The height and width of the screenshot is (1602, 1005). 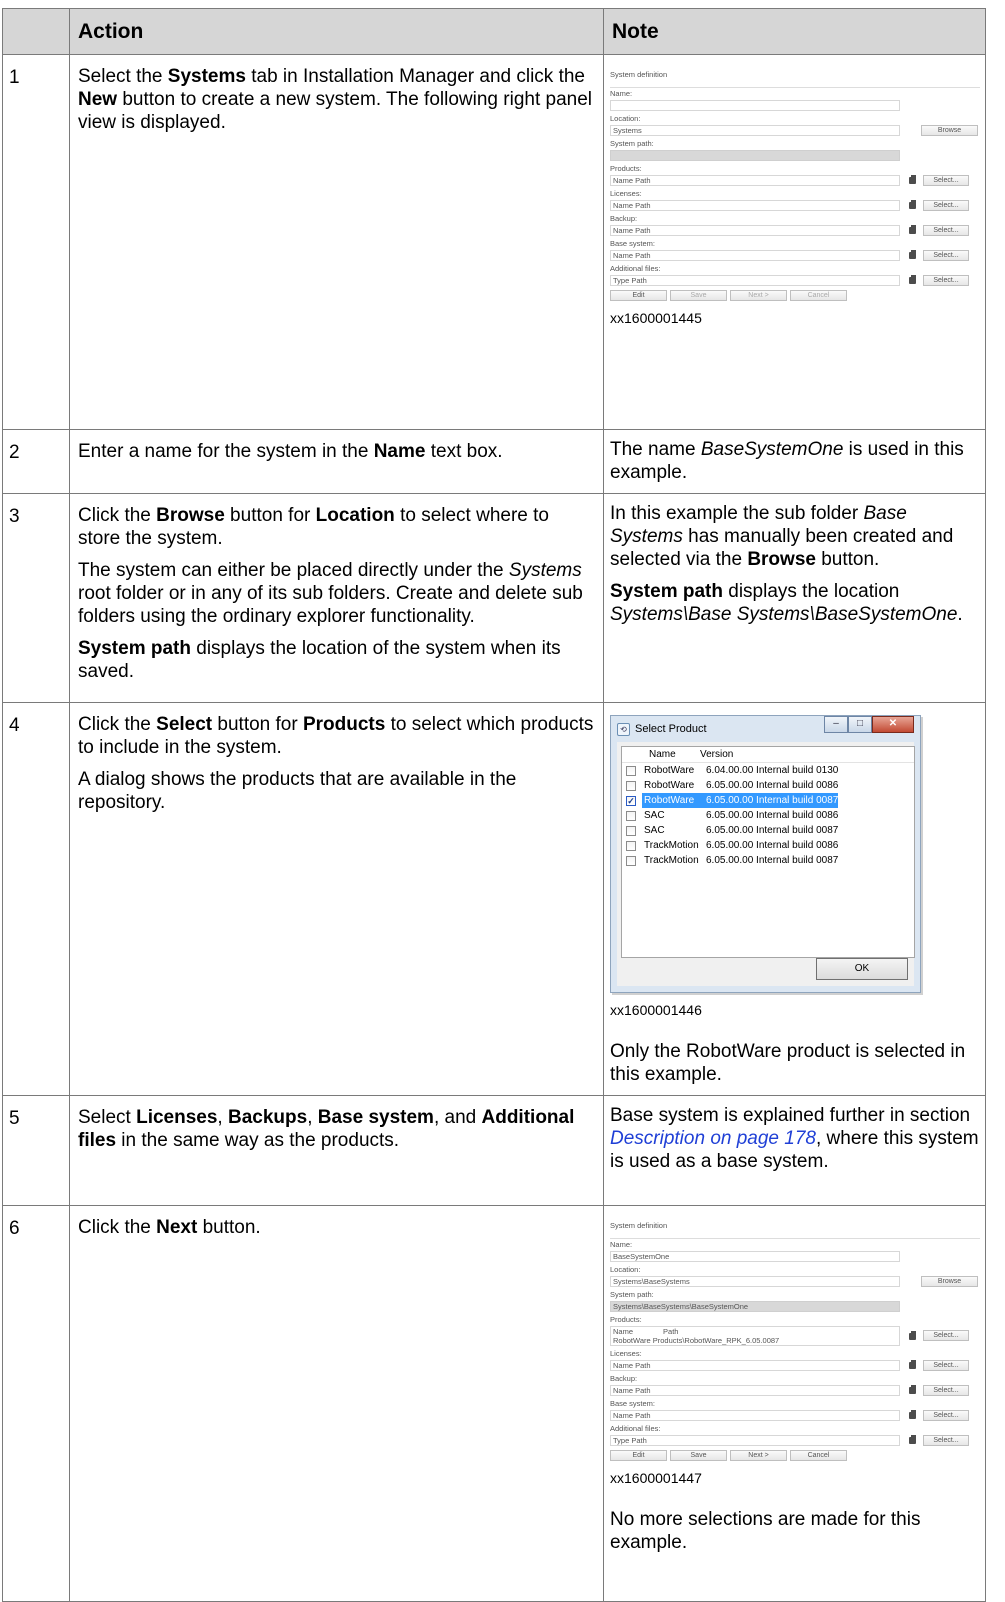 What do you see at coordinates (811, 591) in the screenshot?
I see `text-run: displays the location` at bounding box center [811, 591].